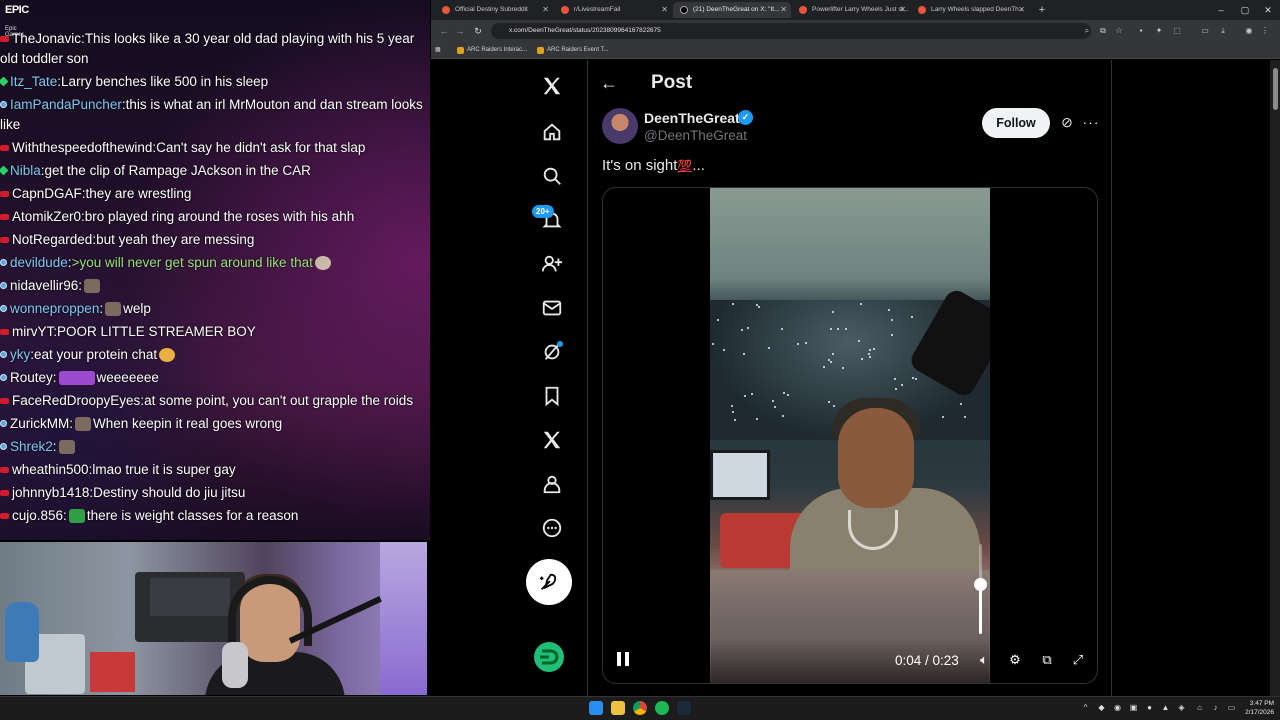 The height and width of the screenshot is (720, 1280). Describe the element at coordinates (1205, 31) in the screenshot. I see `sidebar-icon: ▭` at that location.